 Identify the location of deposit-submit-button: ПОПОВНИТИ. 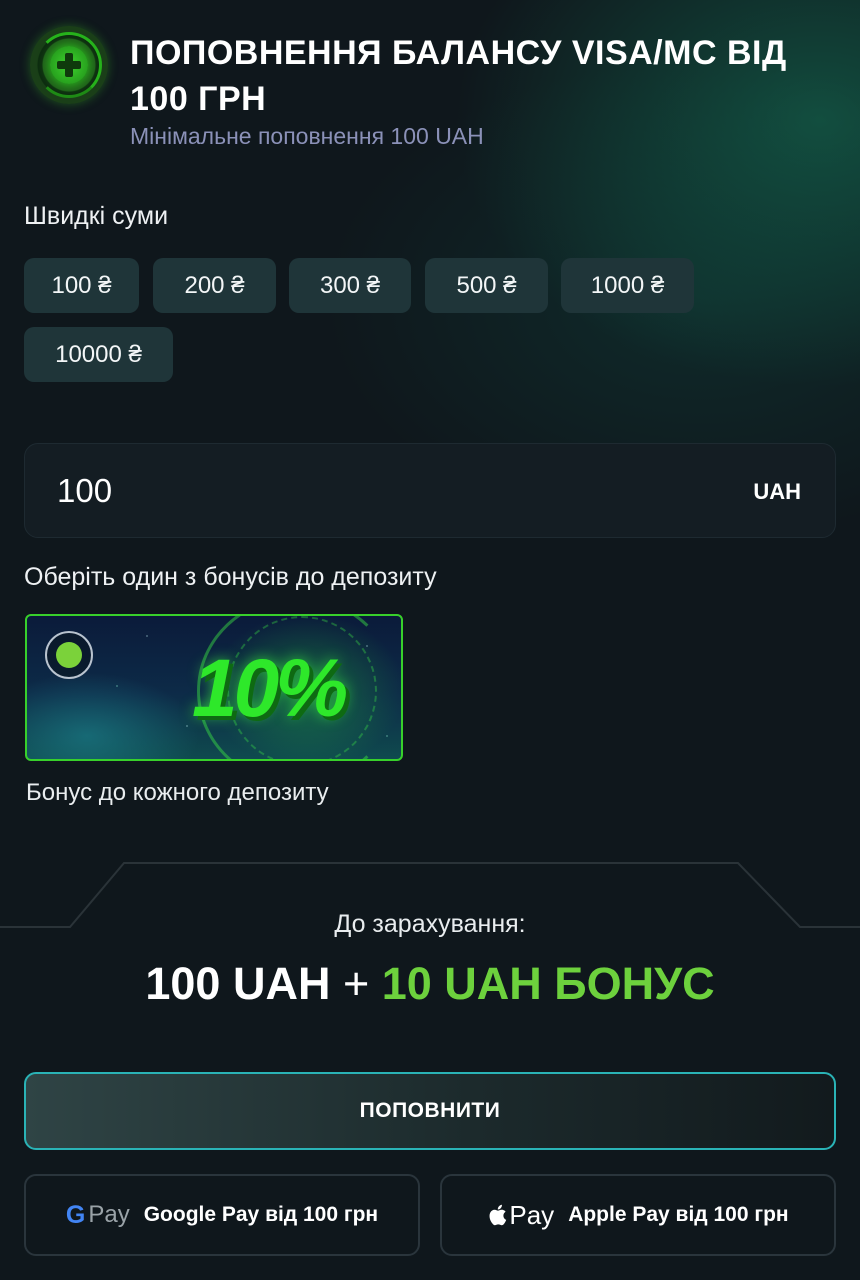
(430, 1111).